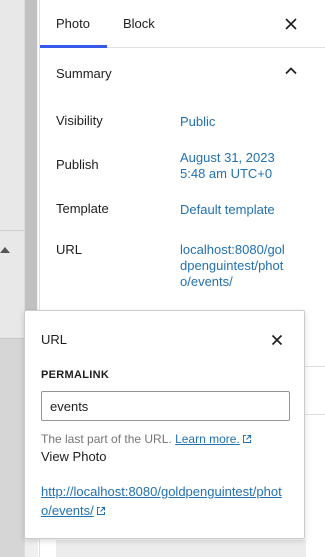 This screenshot has height=557, width=325. What do you see at coordinates (82, 208) in the screenshot?
I see `template-label: Template` at bounding box center [82, 208].